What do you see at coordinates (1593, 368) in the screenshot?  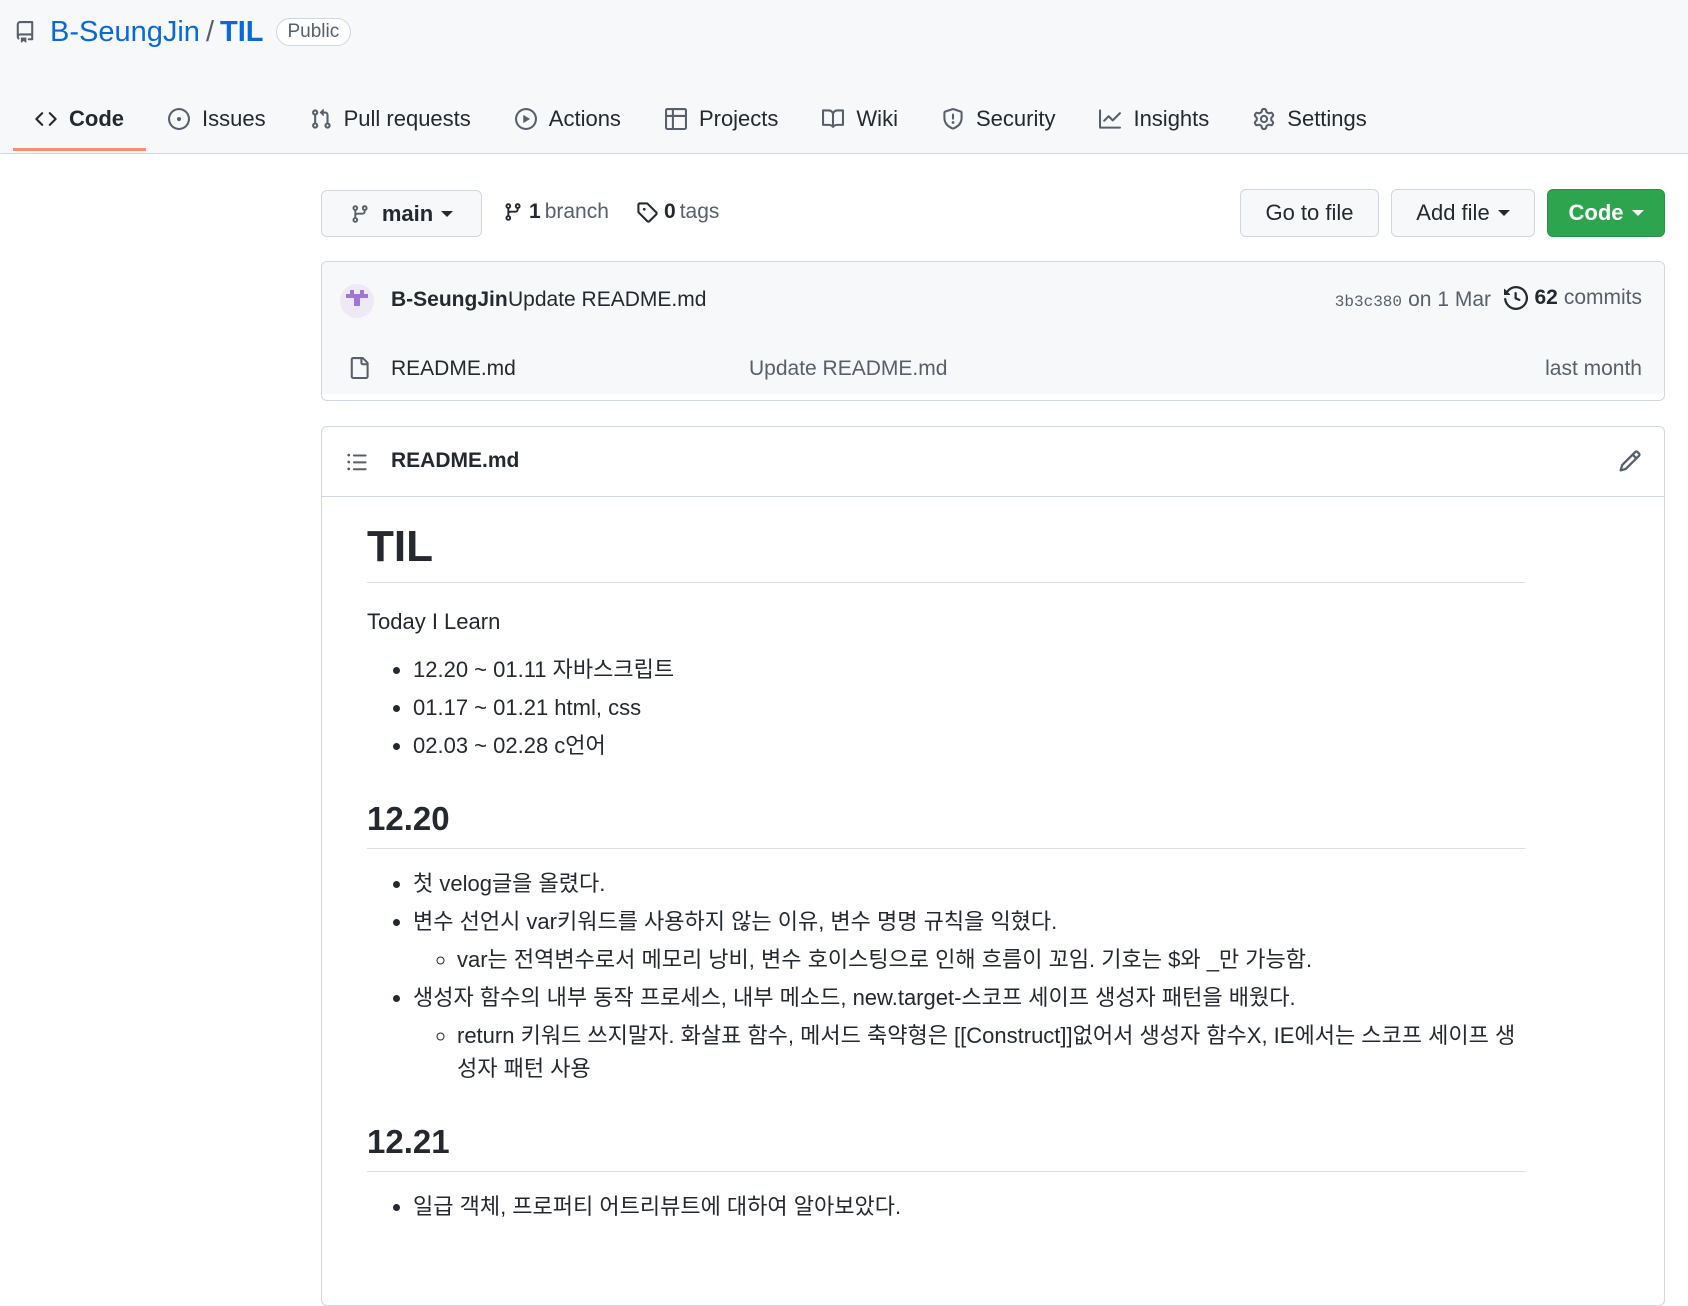 I see `file-age: last month` at bounding box center [1593, 368].